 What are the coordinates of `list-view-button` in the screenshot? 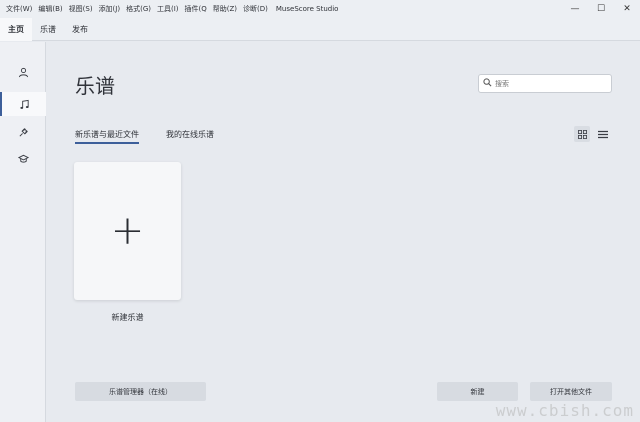 It's located at (603, 134).